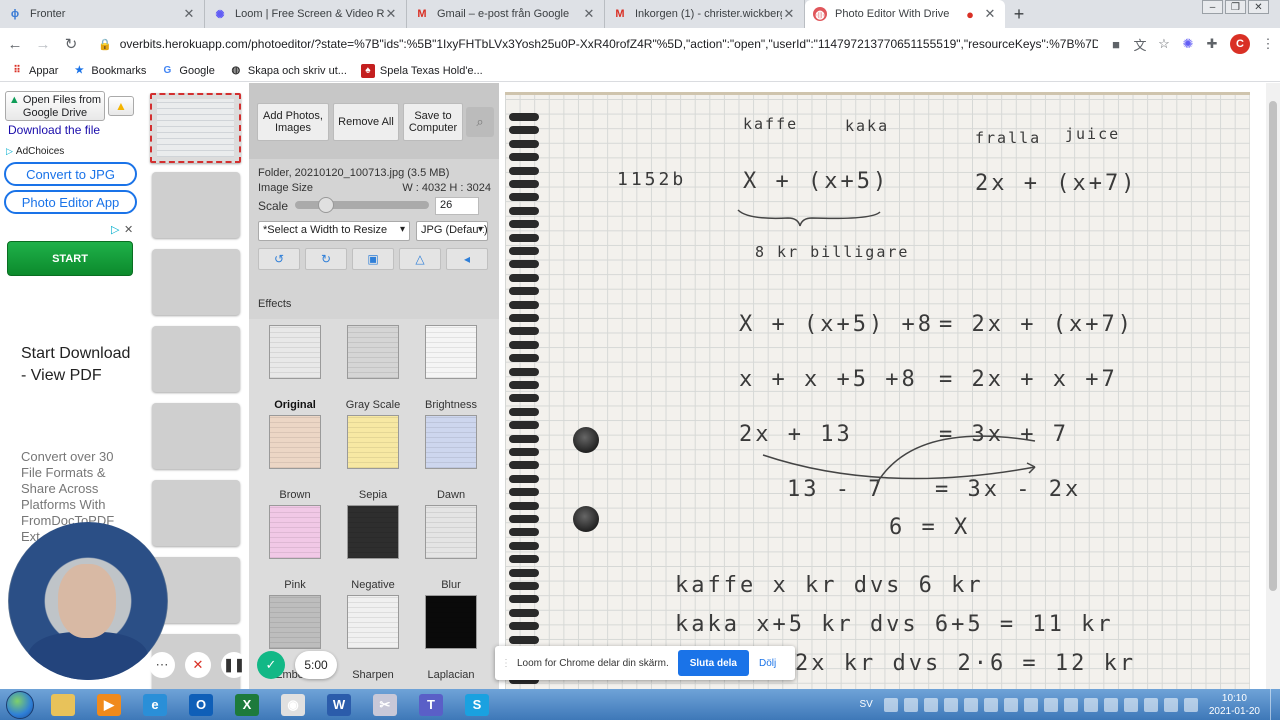  I want to click on reload-icon: ↻, so click(71, 44).